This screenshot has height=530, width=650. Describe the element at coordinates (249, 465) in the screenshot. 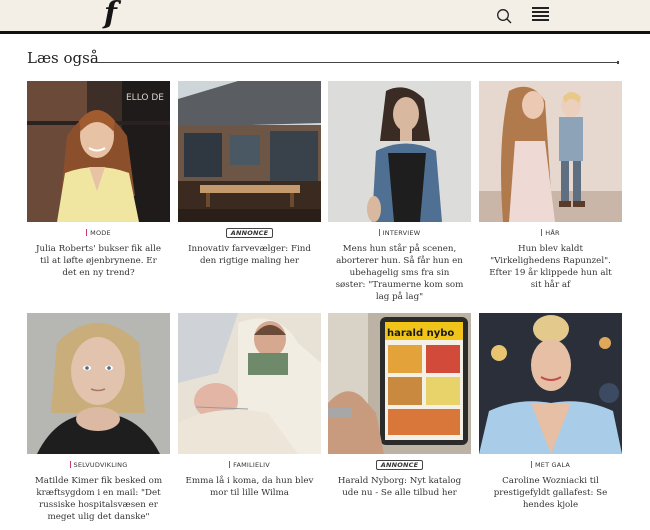

I see `article-tag: FAMILIELIV` at that location.